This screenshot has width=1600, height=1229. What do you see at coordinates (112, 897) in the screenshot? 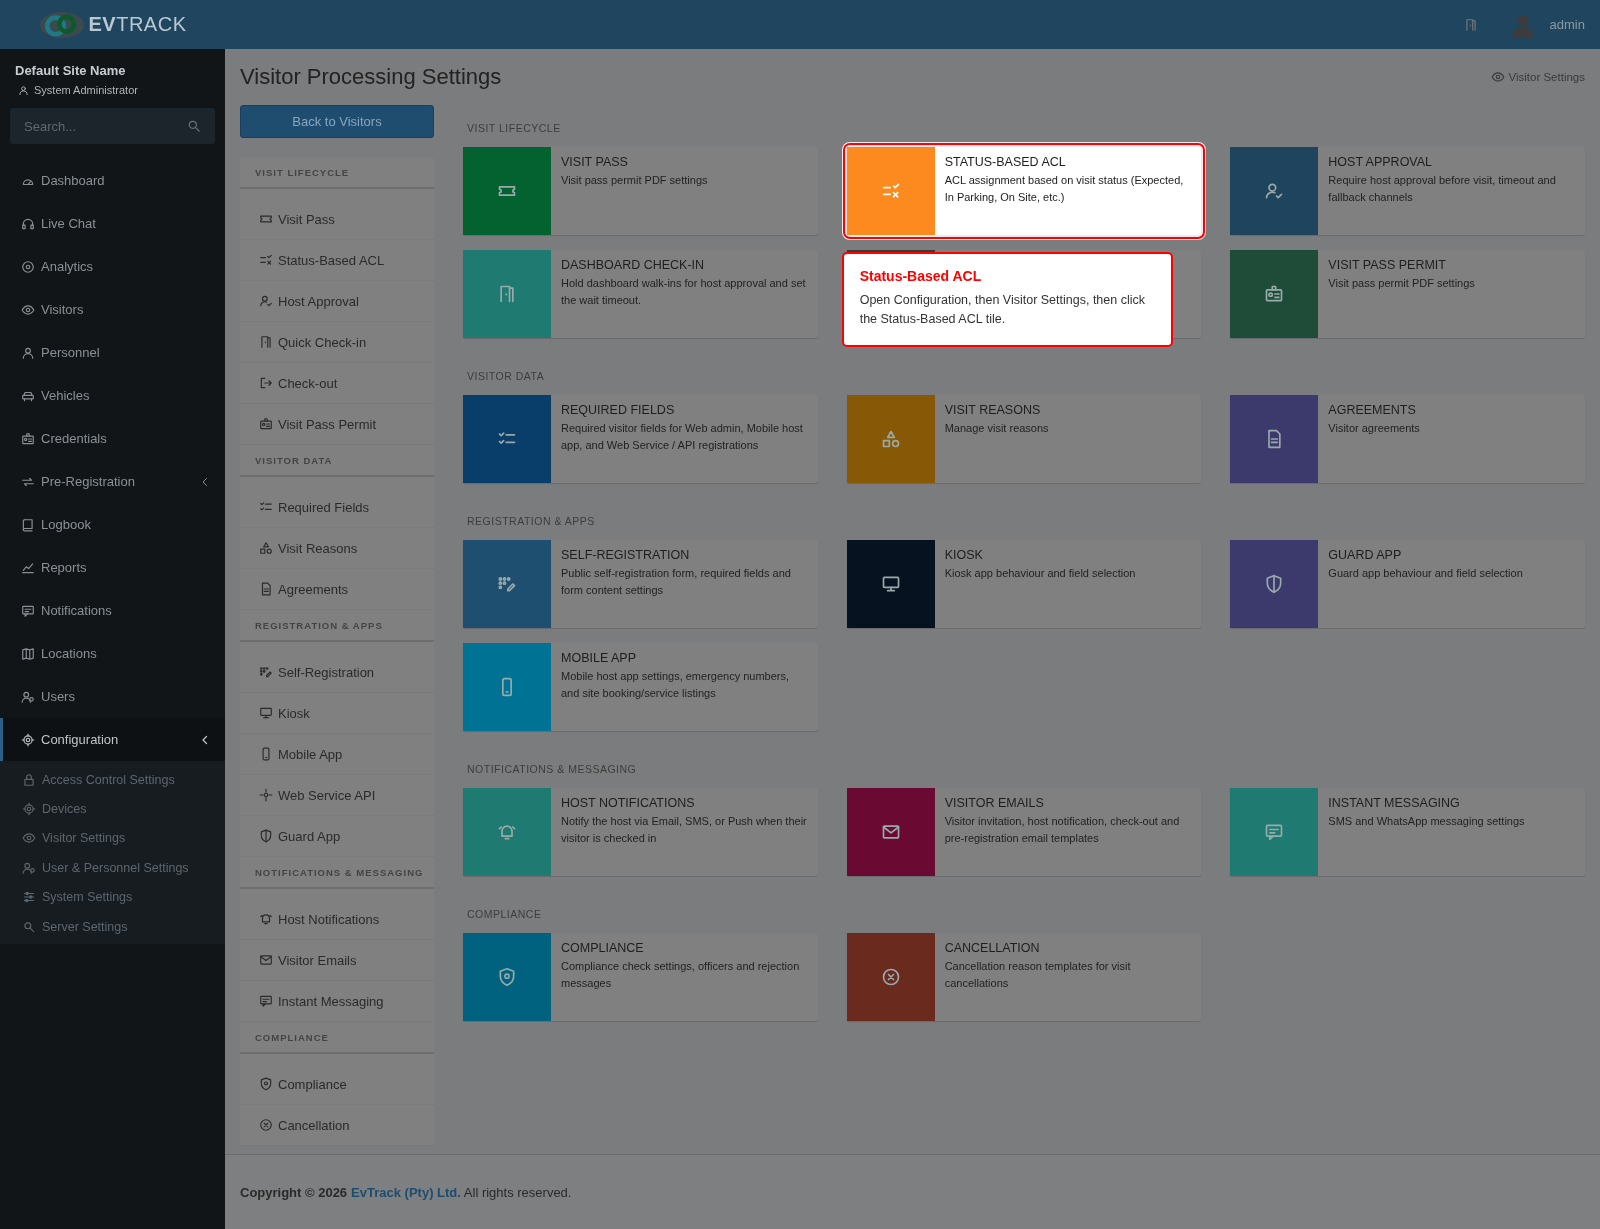
I see `submenu-item: System Settings` at bounding box center [112, 897].